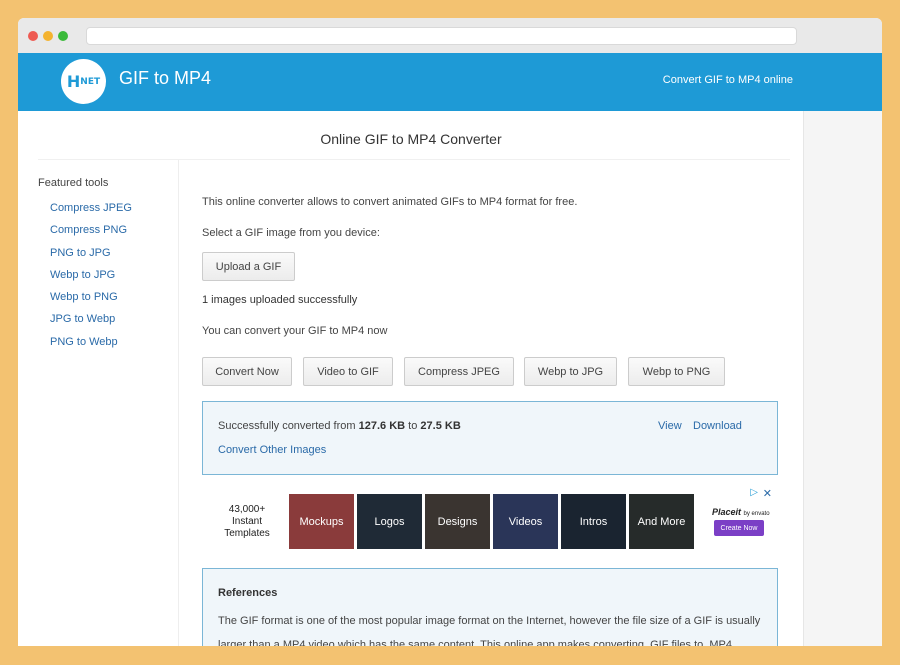 The width and height of the screenshot is (900, 665). I want to click on sidebar-divider, so click(178, 403).